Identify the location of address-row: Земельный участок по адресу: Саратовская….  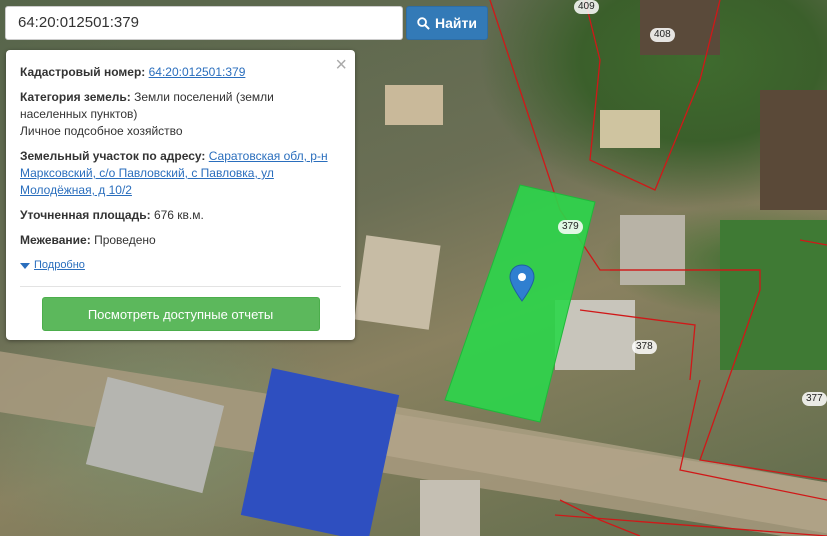
(180, 173).